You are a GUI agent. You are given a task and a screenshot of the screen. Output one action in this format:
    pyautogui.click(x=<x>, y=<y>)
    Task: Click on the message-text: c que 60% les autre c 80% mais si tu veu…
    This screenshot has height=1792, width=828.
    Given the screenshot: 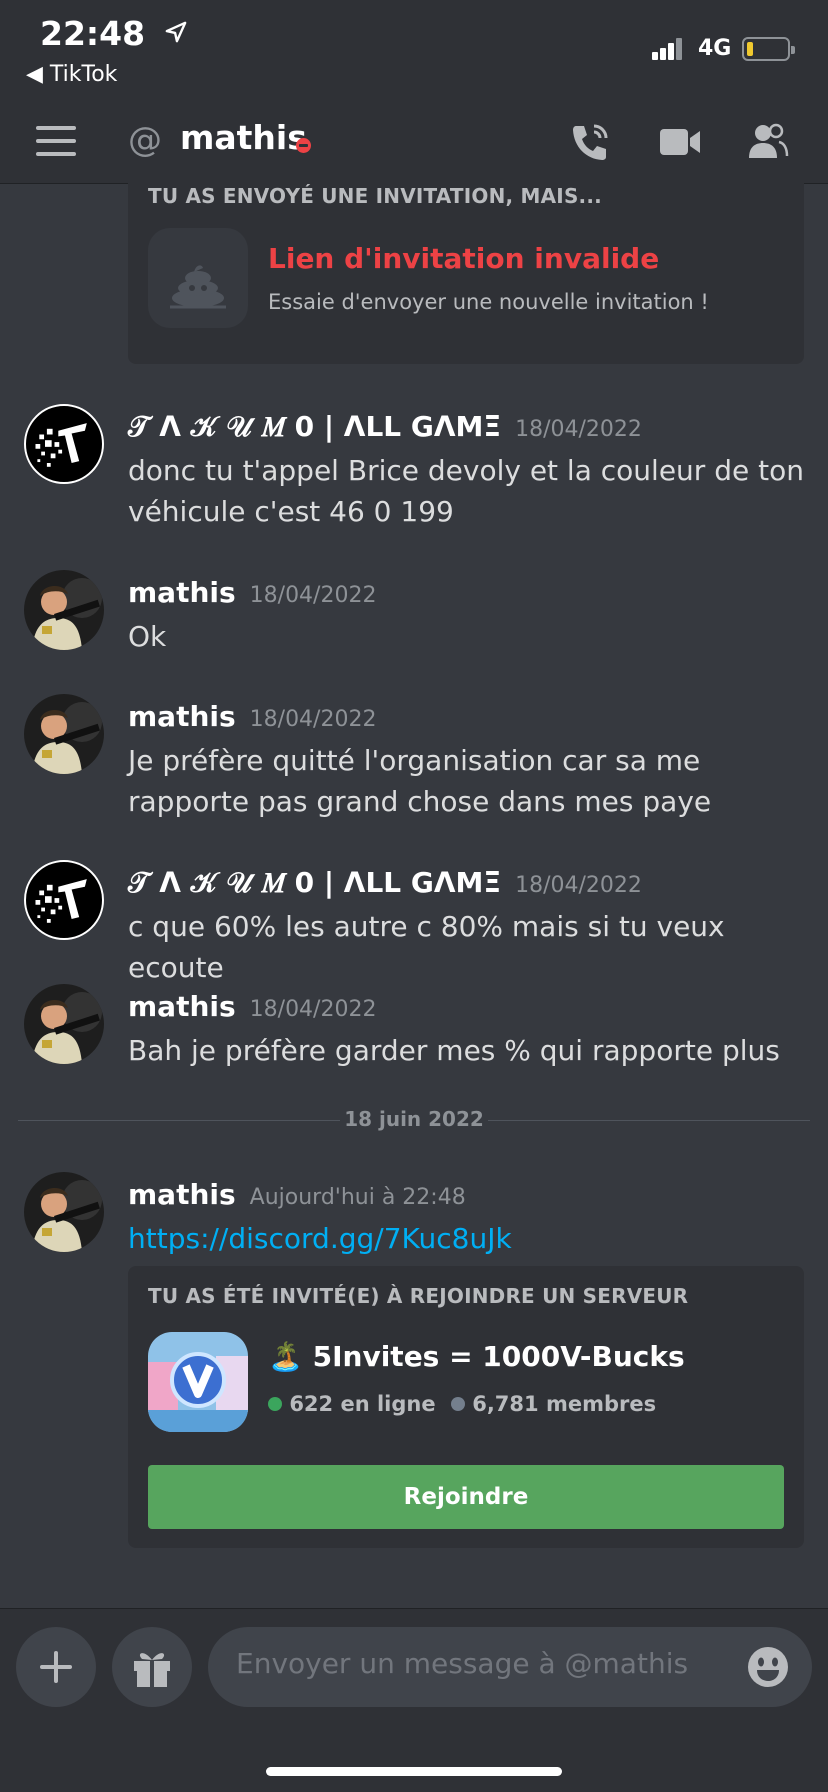 What is the action you would take?
    pyautogui.click(x=426, y=947)
    